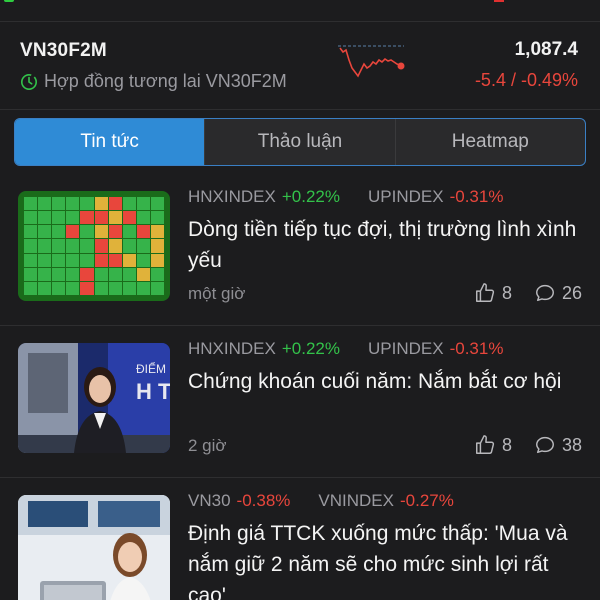  I want to click on ticker-symbol: VN30F2M, so click(63, 50).